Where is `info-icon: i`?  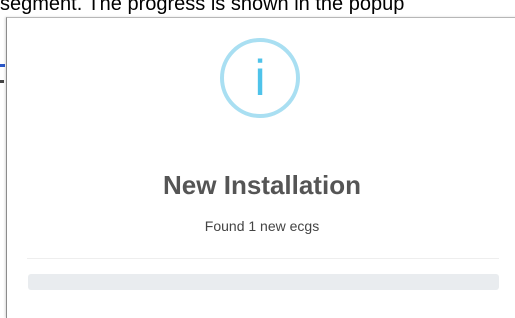 info-icon: i is located at coordinates (260, 78).